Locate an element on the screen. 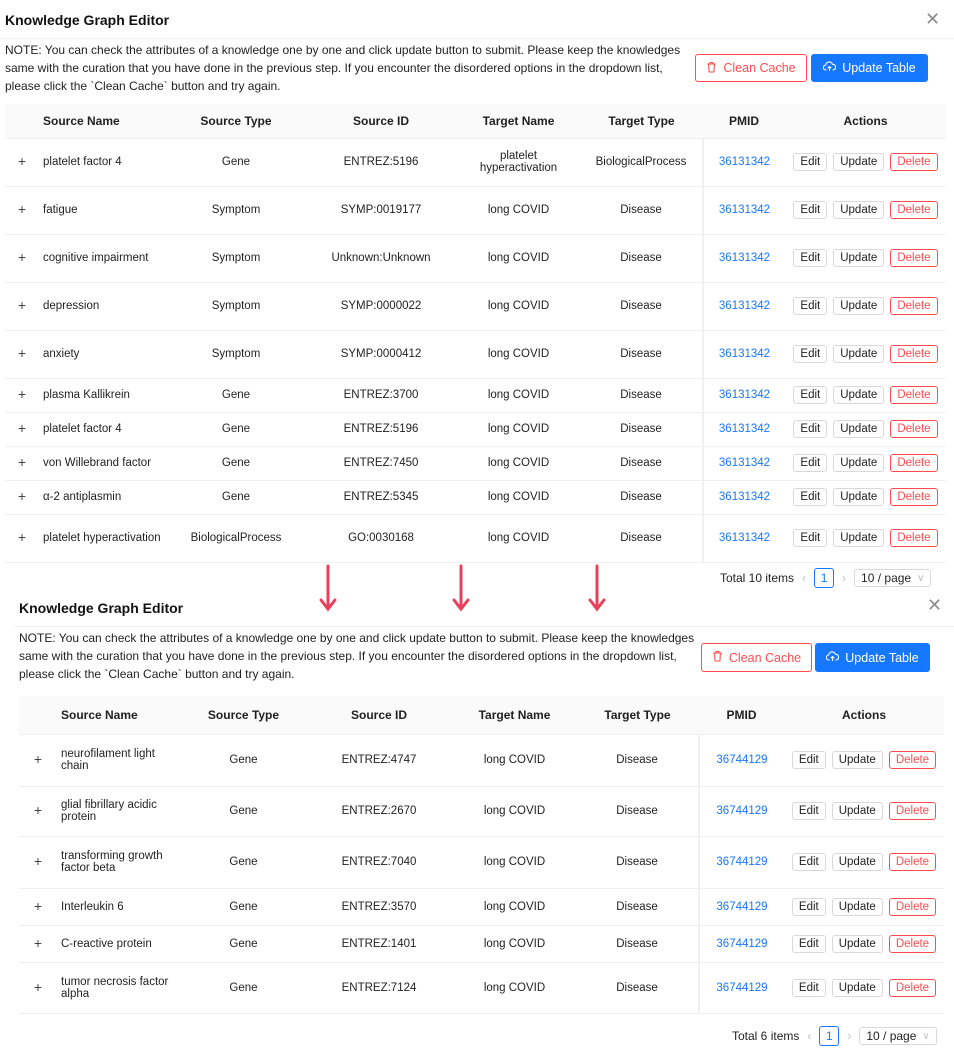 The height and width of the screenshot is (1054, 954). cell-source-id: ENTREZ:1401 is located at coordinates (379, 944).